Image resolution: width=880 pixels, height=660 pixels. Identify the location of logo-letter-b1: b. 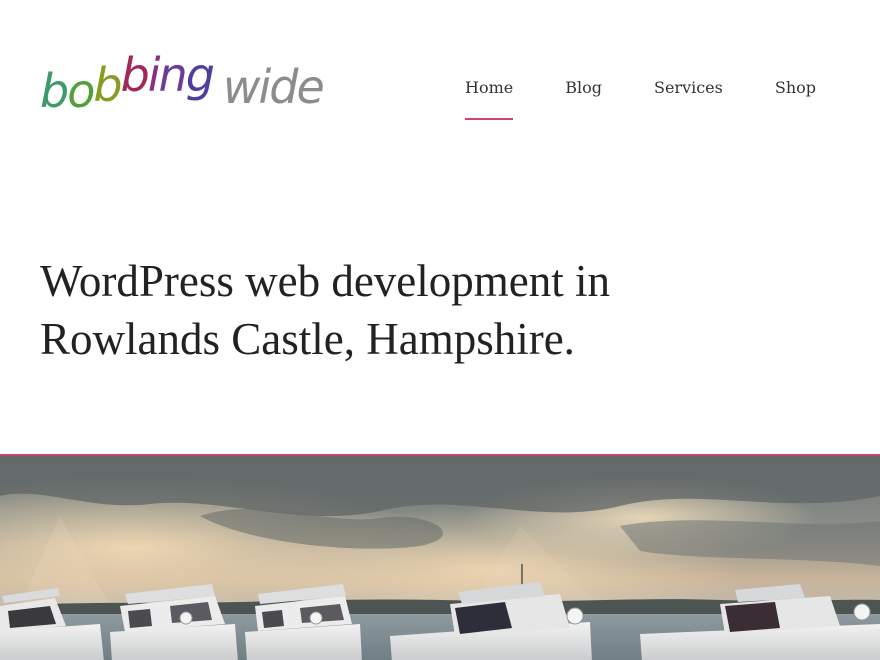
(54, 91).